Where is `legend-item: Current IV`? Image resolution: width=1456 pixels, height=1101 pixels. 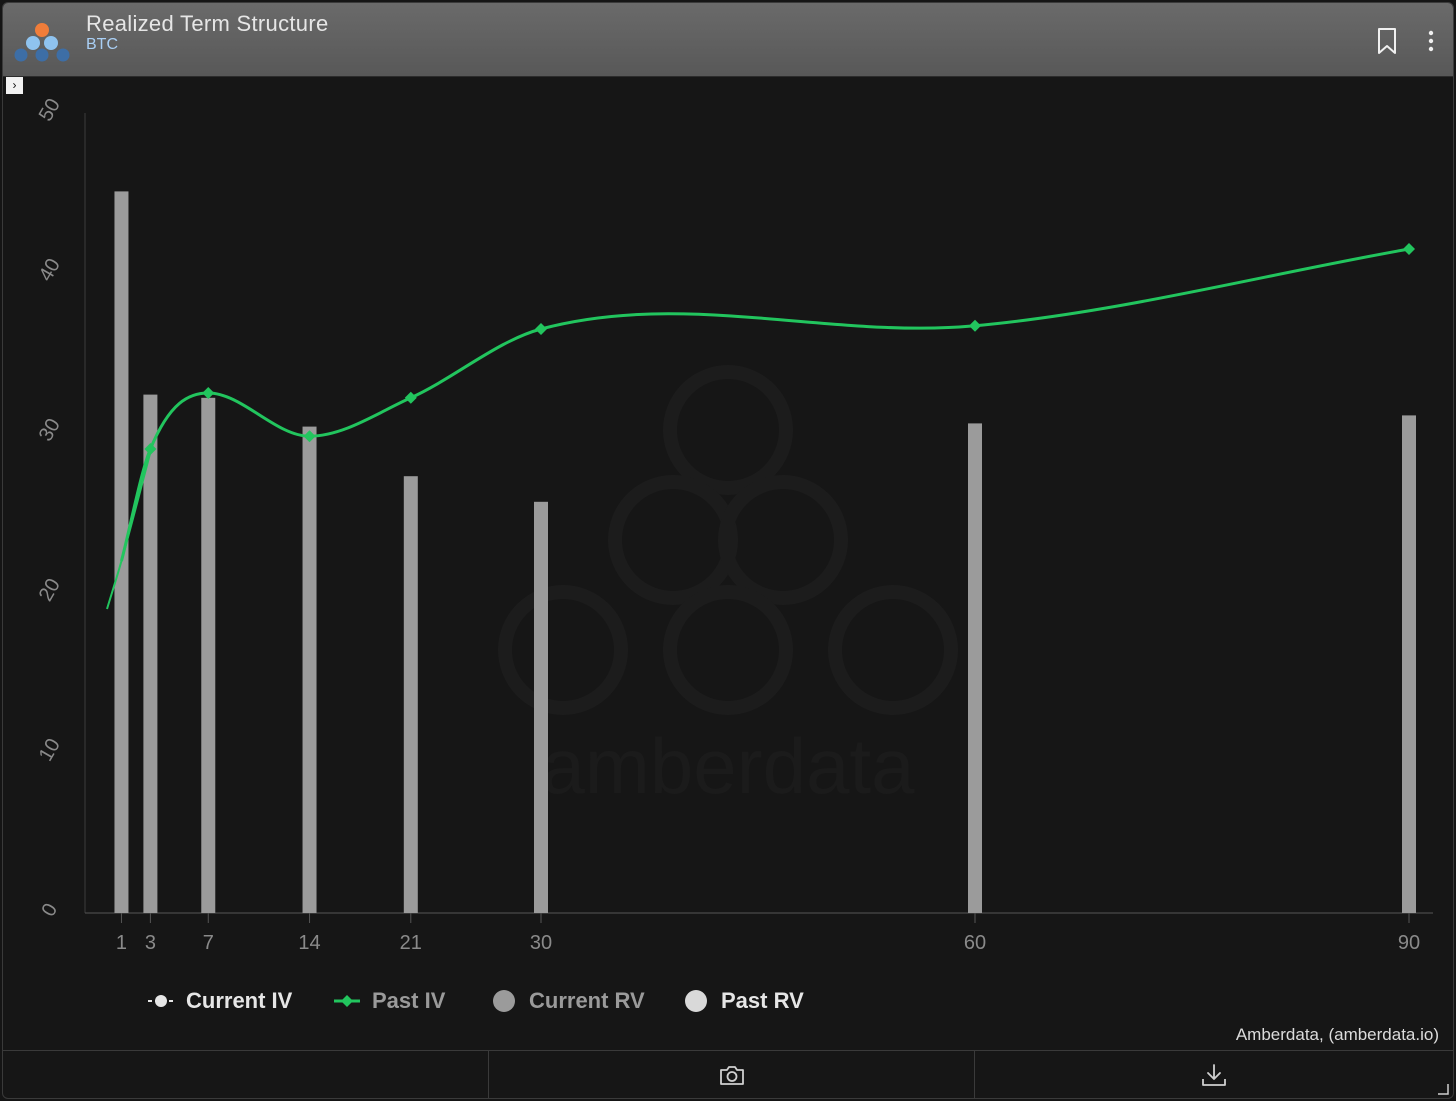 legend-item: Current IV is located at coordinates (219, 1001).